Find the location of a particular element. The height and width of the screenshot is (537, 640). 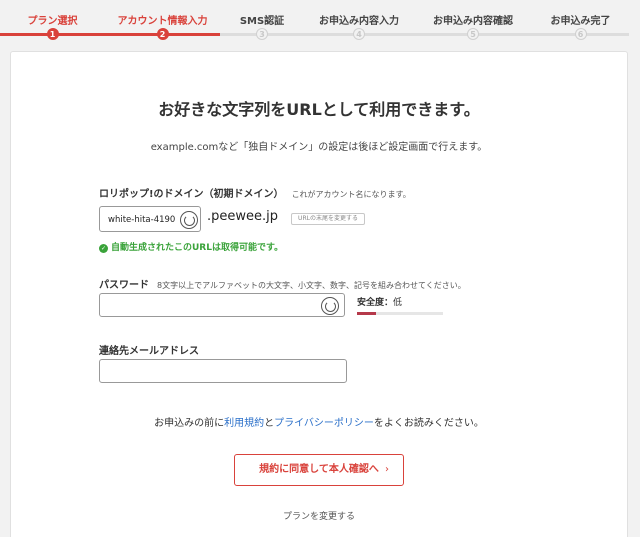

step-label: アカウント情報入力 is located at coordinates (162, 21).